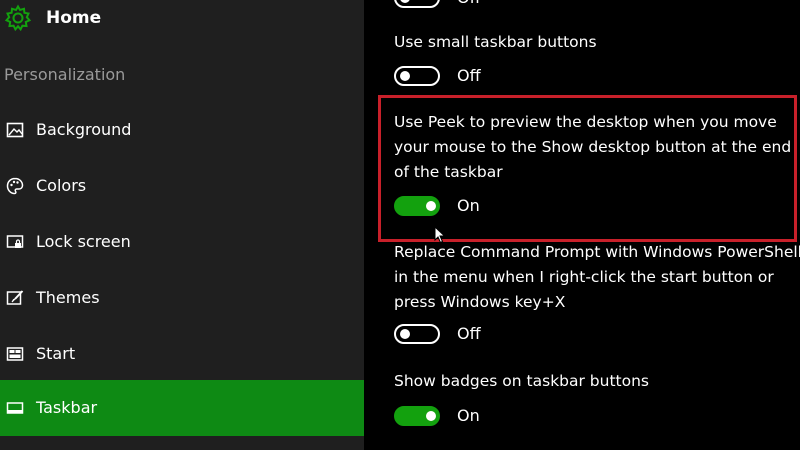 Image resolution: width=800 pixels, height=450 pixels. What do you see at coordinates (83, 241) in the screenshot?
I see `sidebar-item-label: Lock screen` at bounding box center [83, 241].